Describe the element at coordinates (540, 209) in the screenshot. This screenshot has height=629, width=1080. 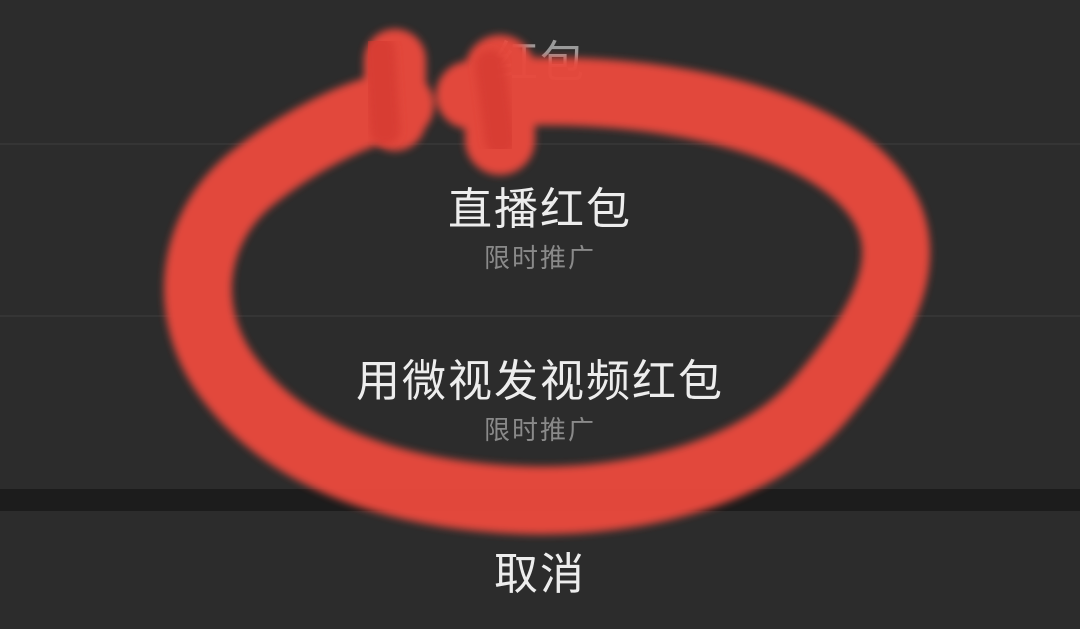
I see `menu-item-title: 直播红包` at that location.